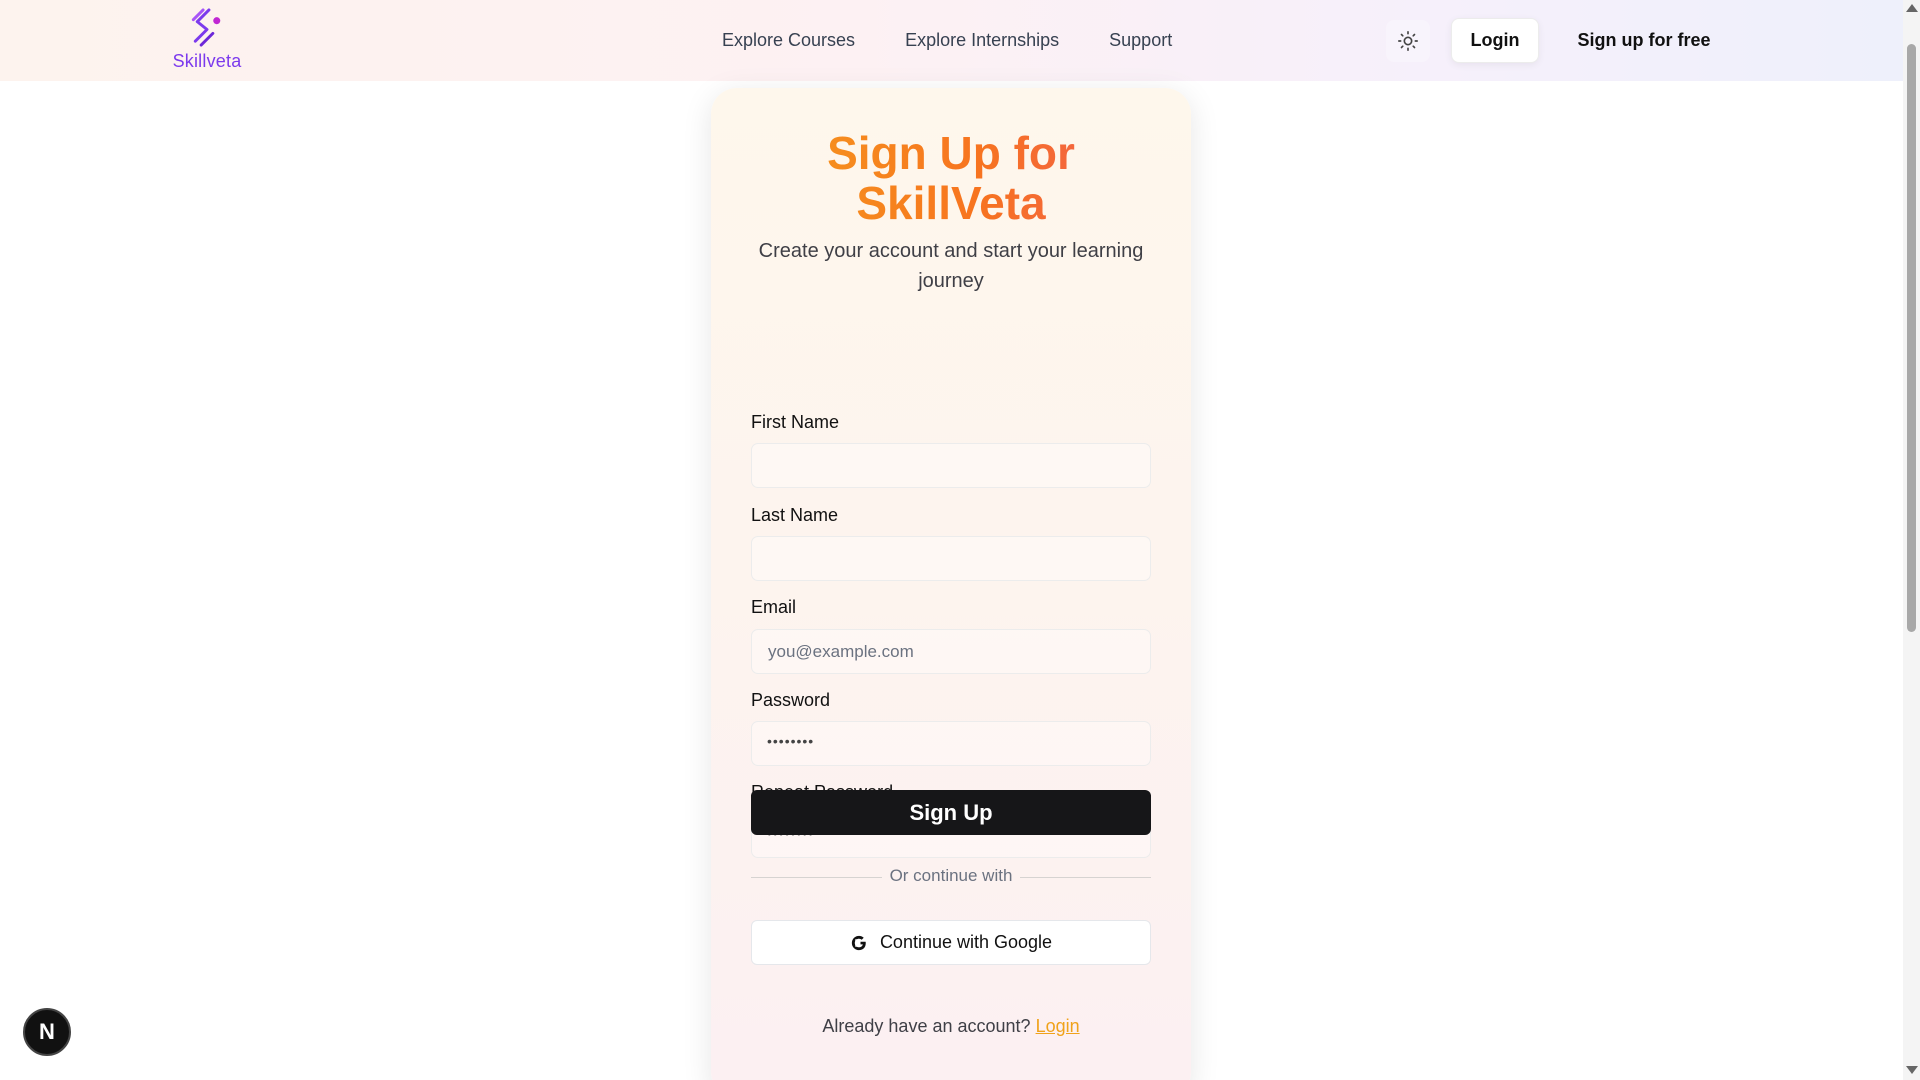  What do you see at coordinates (951, 812) in the screenshot?
I see `sign-up-button: Sign Up` at bounding box center [951, 812].